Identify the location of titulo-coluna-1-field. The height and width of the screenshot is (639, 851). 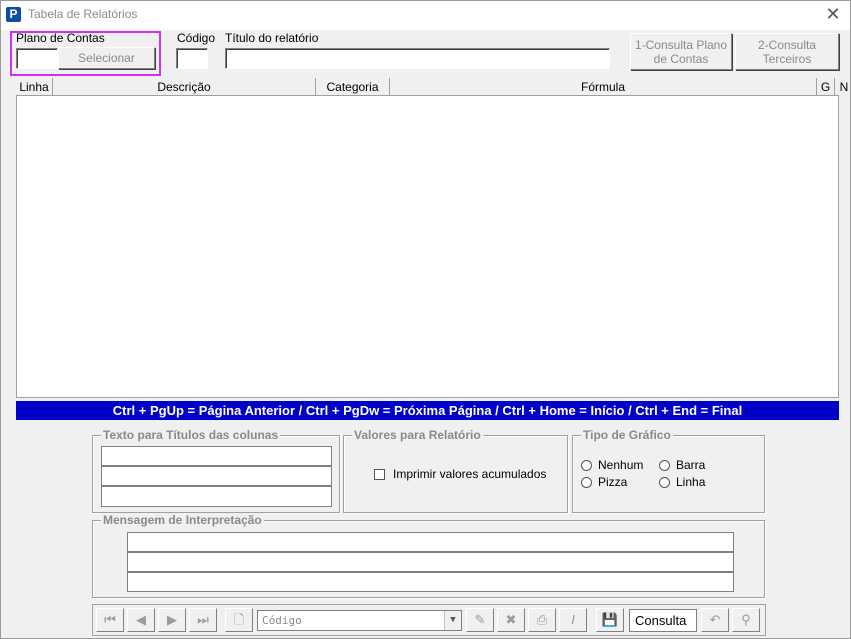
(216, 456).